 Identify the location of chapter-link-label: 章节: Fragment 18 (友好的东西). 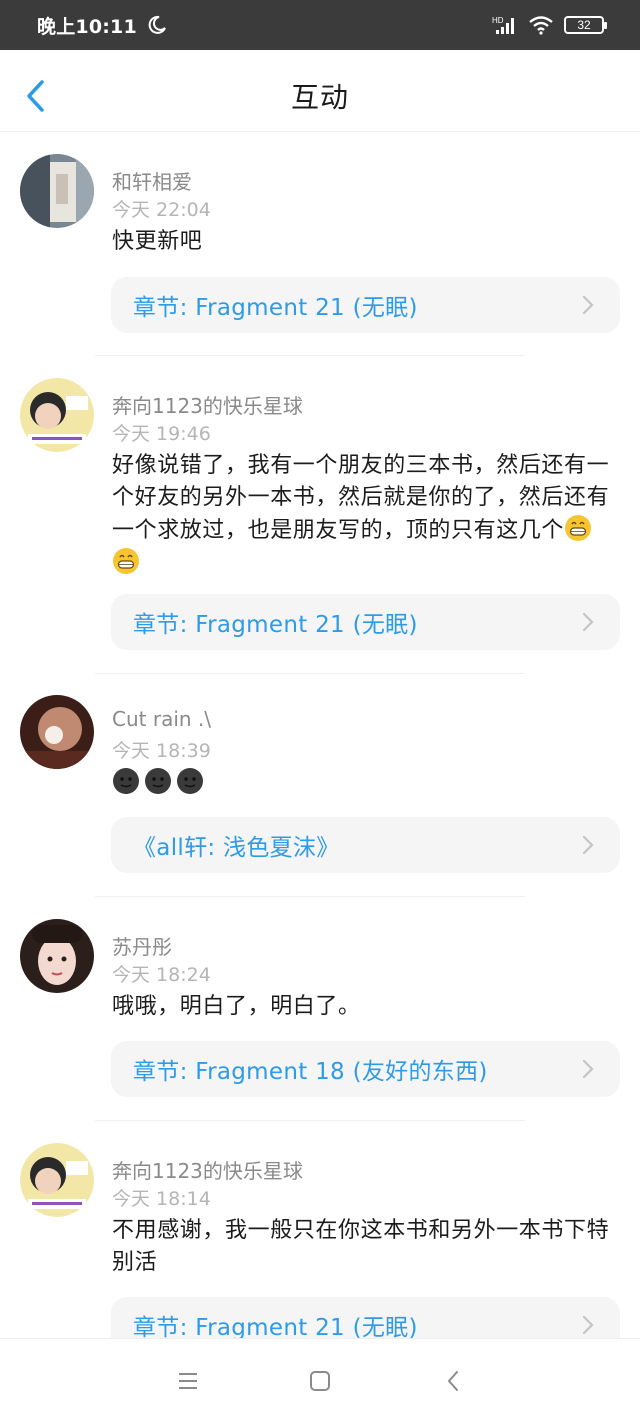
(310, 1072).